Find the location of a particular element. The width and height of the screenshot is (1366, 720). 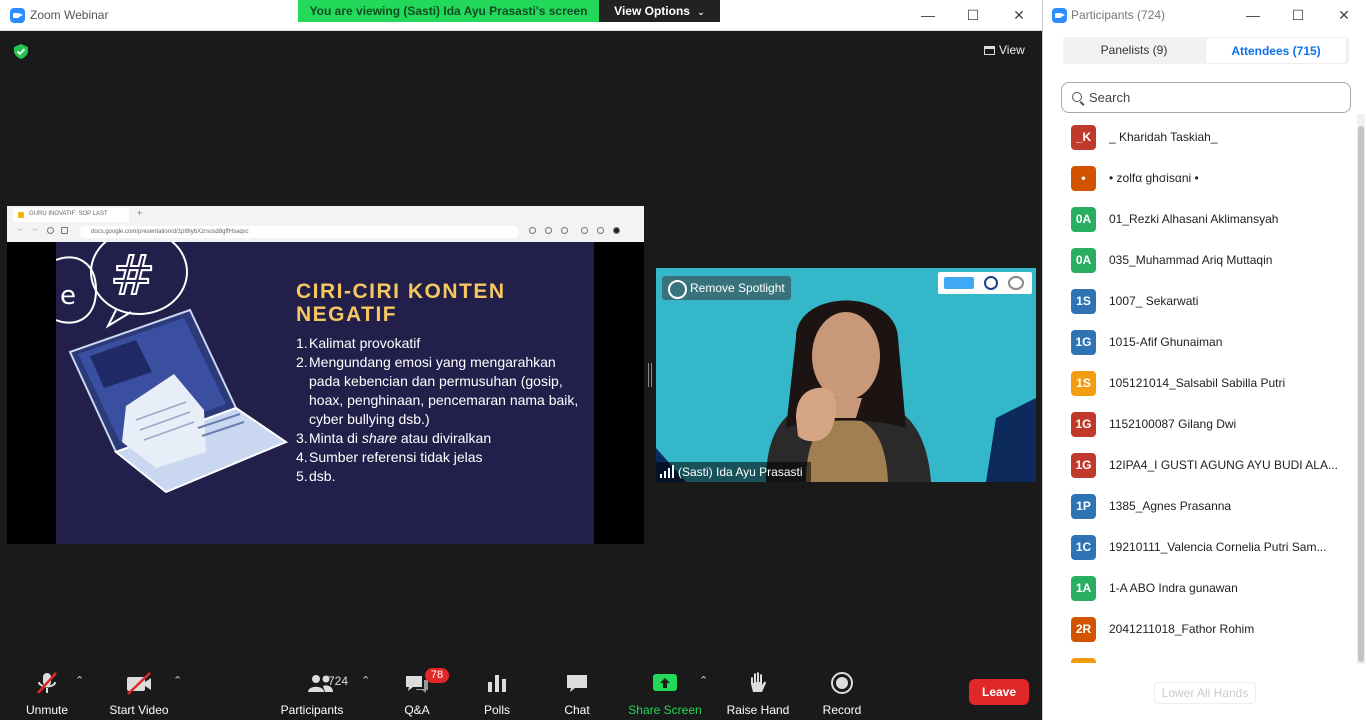

forward-icon: → is located at coordinates (34, 229).